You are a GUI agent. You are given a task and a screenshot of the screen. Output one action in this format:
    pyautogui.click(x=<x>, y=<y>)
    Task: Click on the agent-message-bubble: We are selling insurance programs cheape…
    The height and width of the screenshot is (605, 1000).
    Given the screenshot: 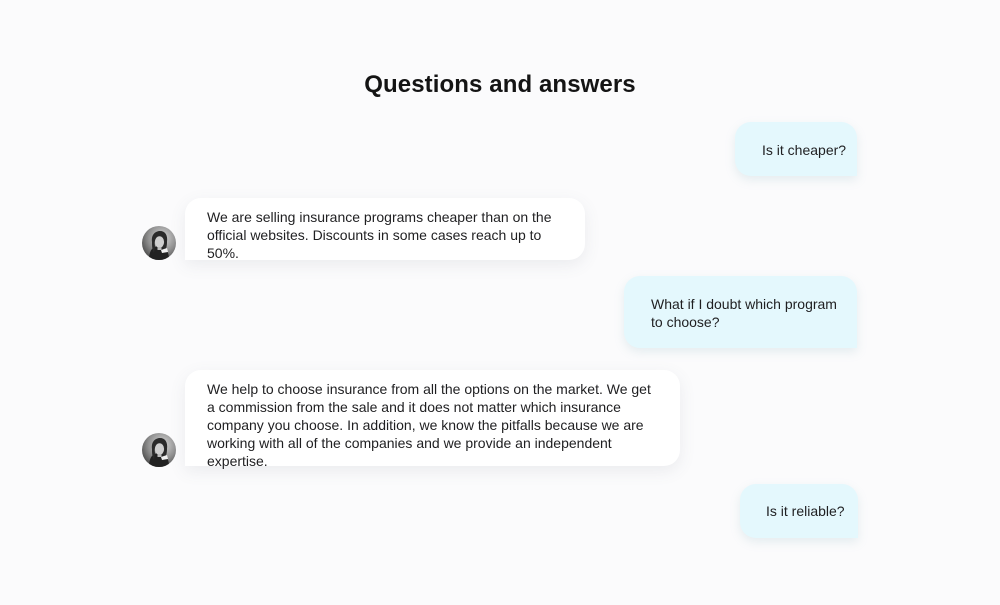 What is the action you would take?
    pyautogui.click(x=385, y=229)
    